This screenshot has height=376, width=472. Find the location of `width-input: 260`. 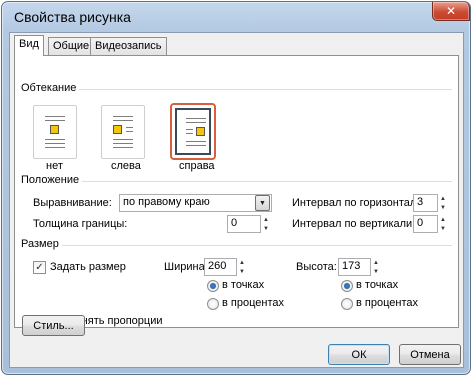

width-input: 260 is located at coordinates (220, 267).